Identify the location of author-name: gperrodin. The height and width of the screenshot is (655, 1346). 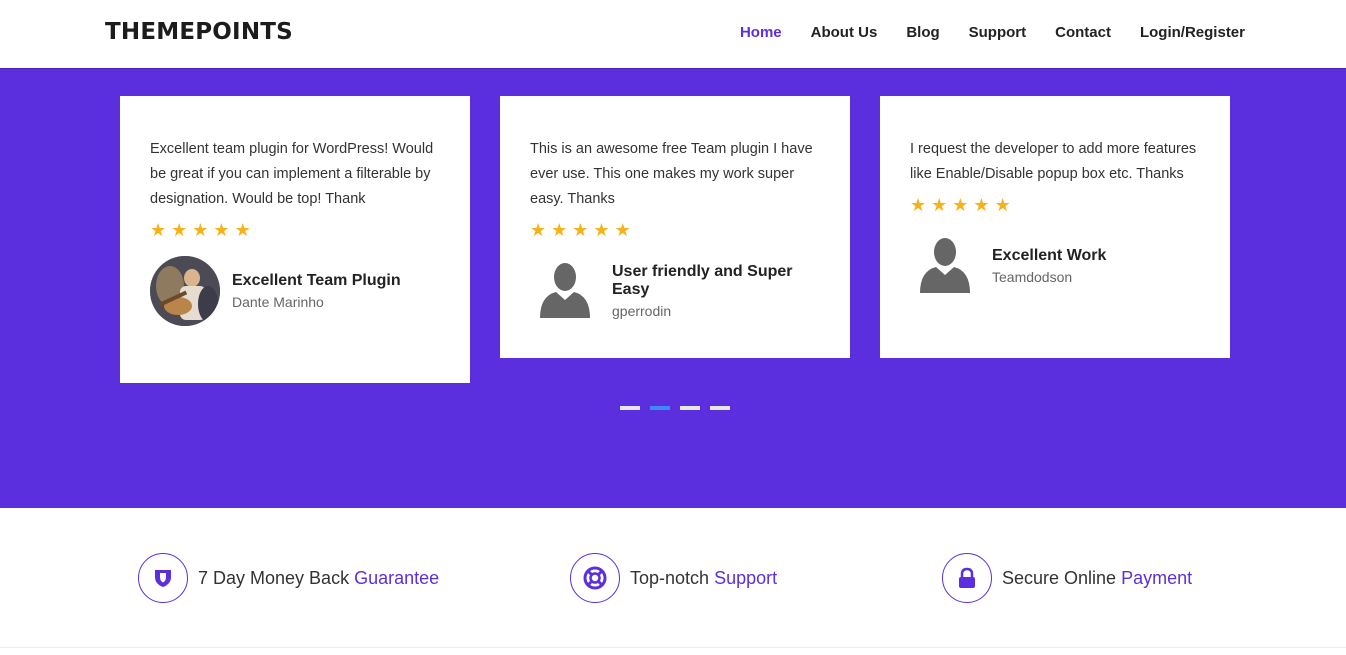
(642, 311).